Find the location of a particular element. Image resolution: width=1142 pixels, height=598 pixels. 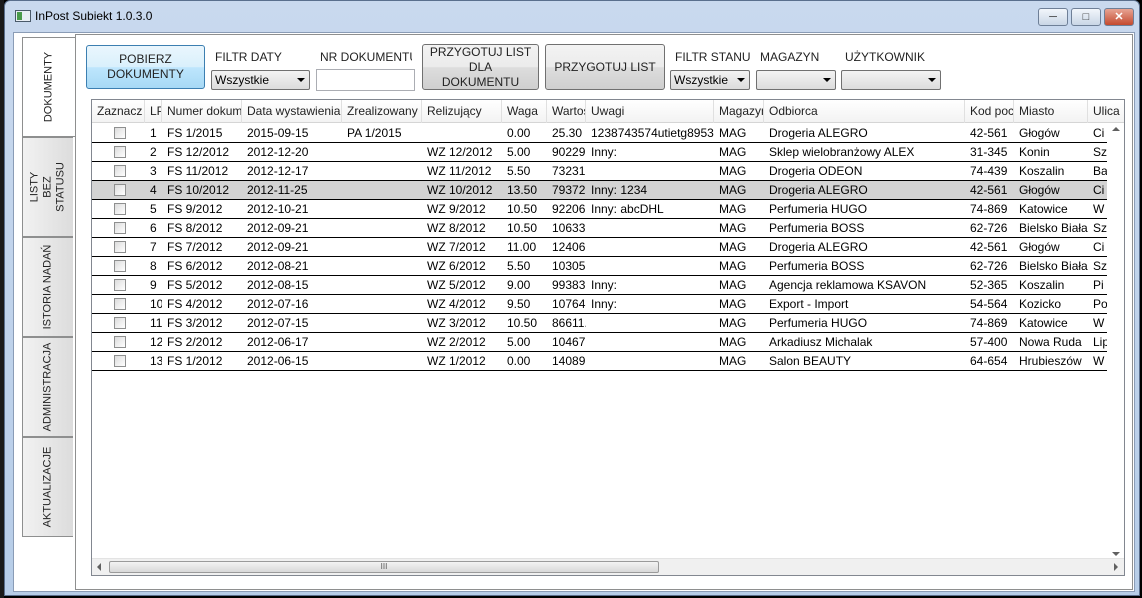

table-cell: 92206. is located at coordinates (569, 209).